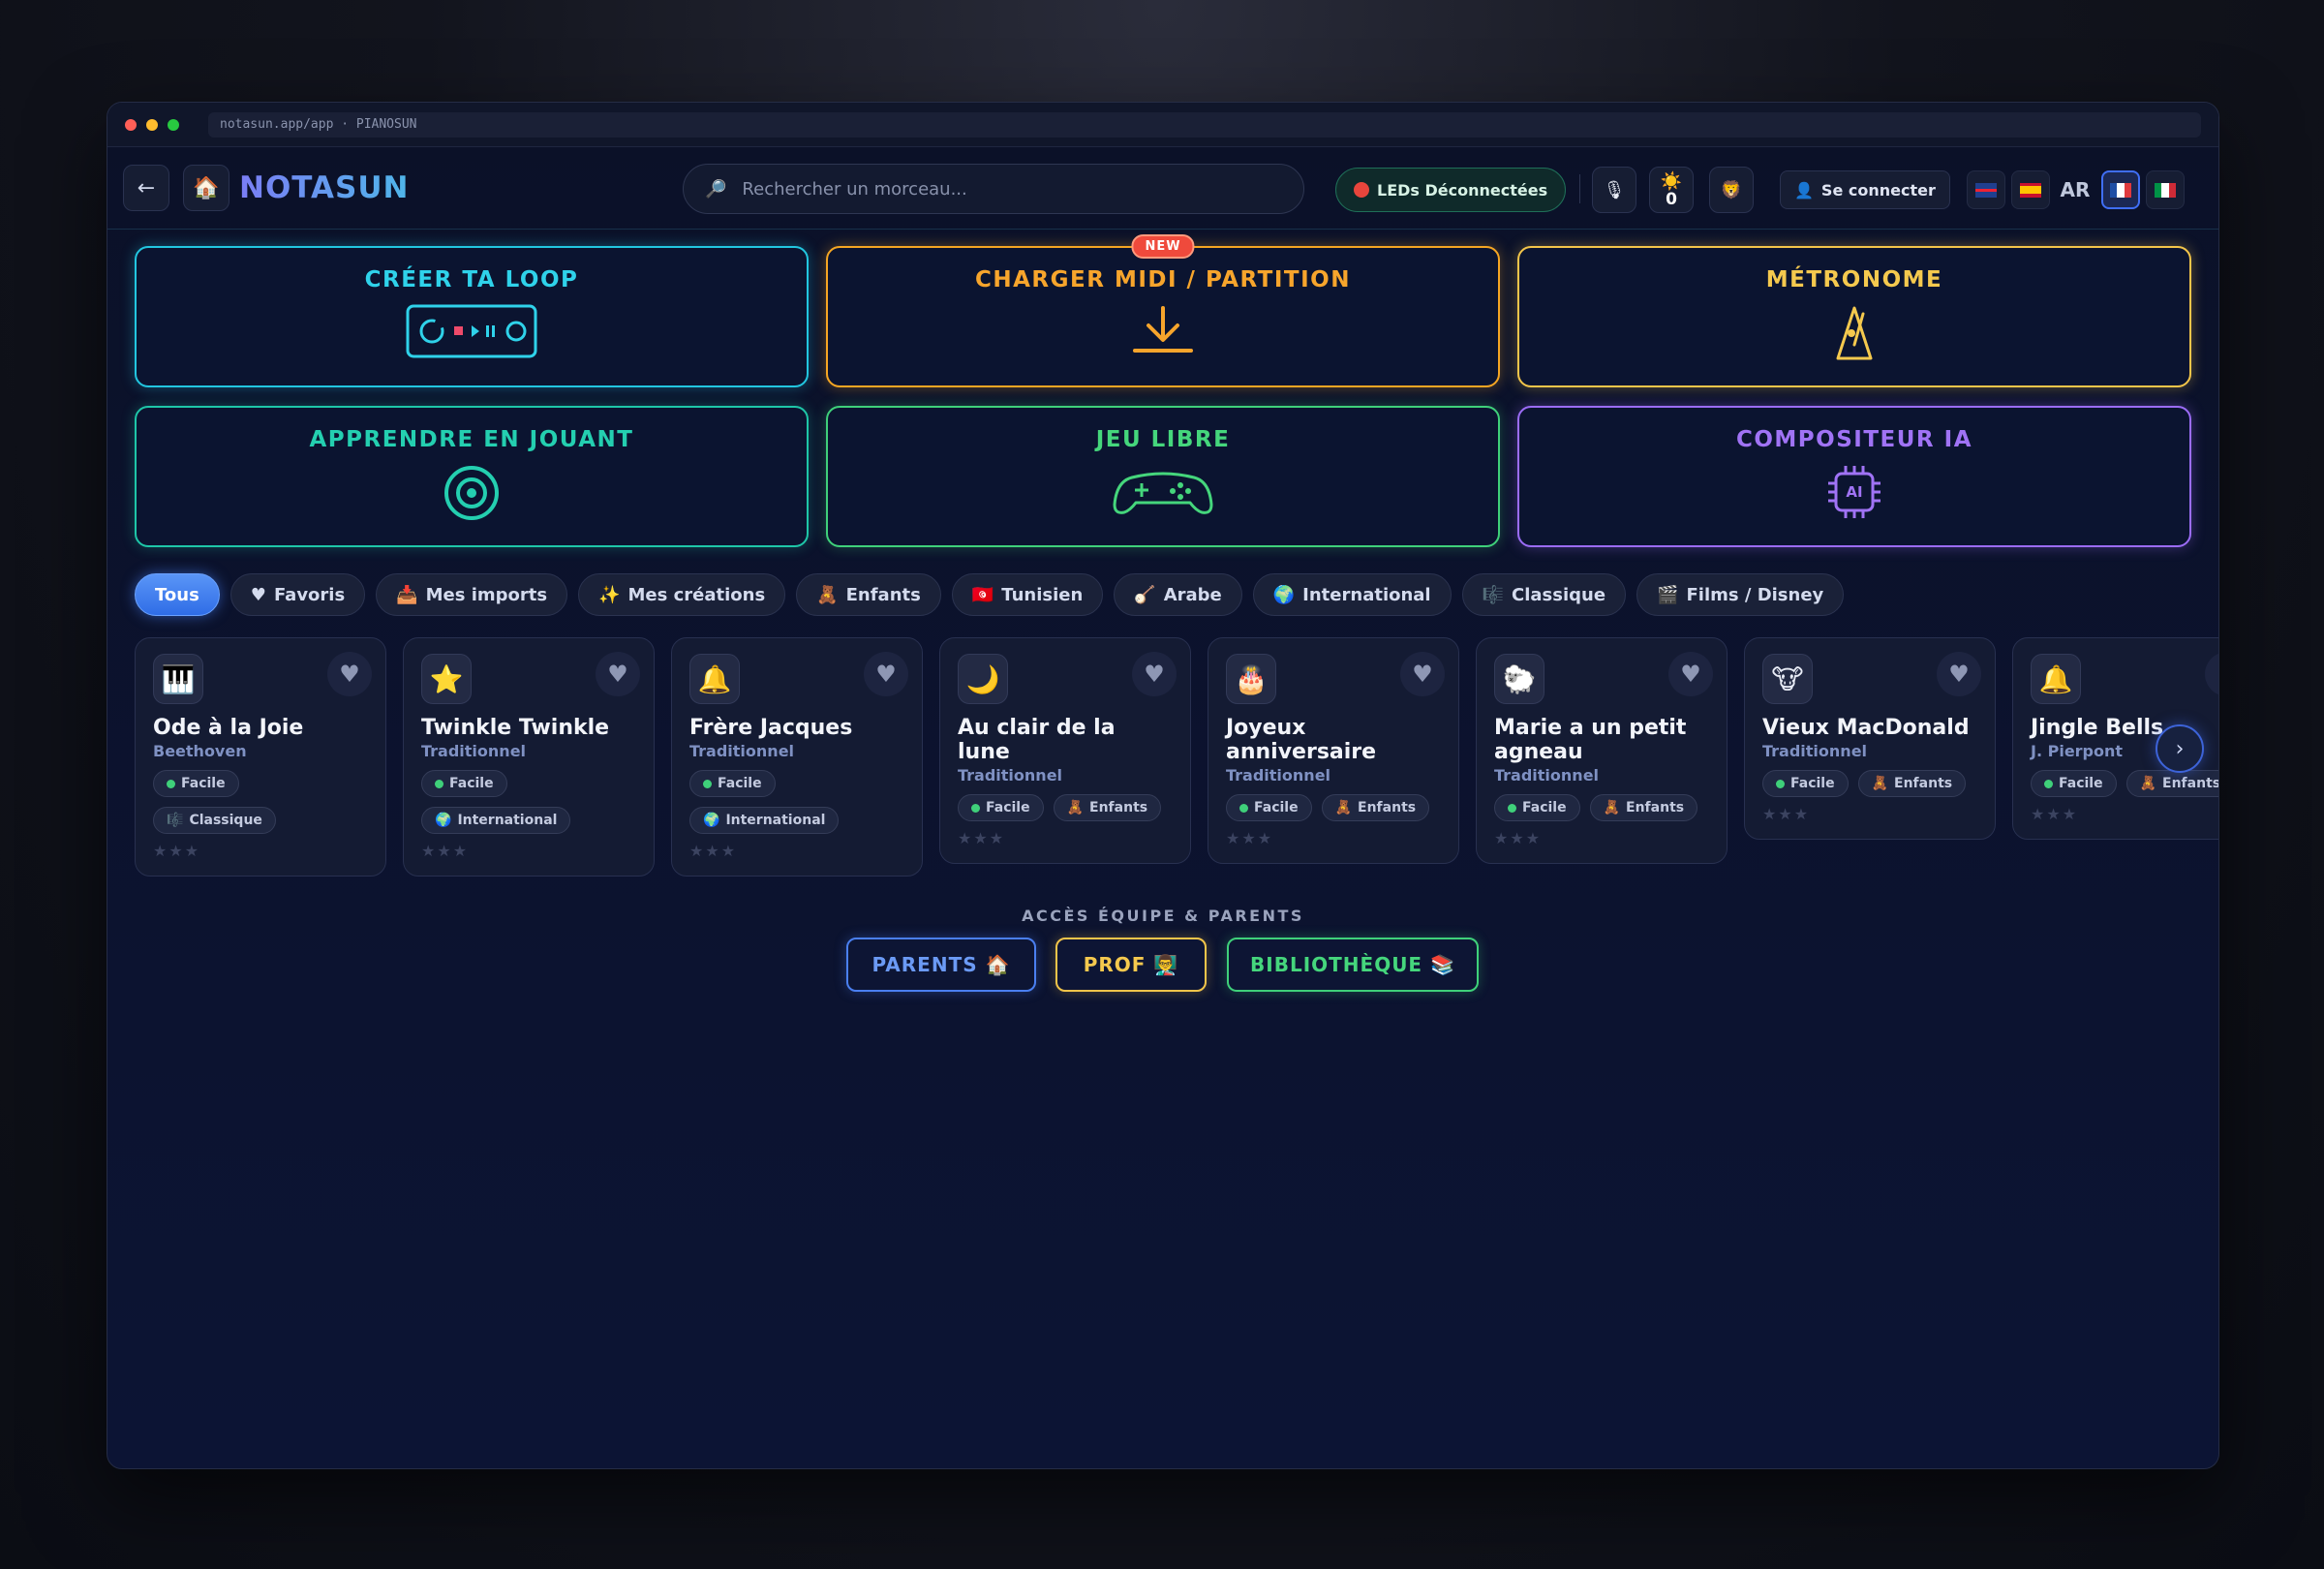 This screenshot has height=1569, width=2324. I want to click on score-value: 0, so click(1672, 199).